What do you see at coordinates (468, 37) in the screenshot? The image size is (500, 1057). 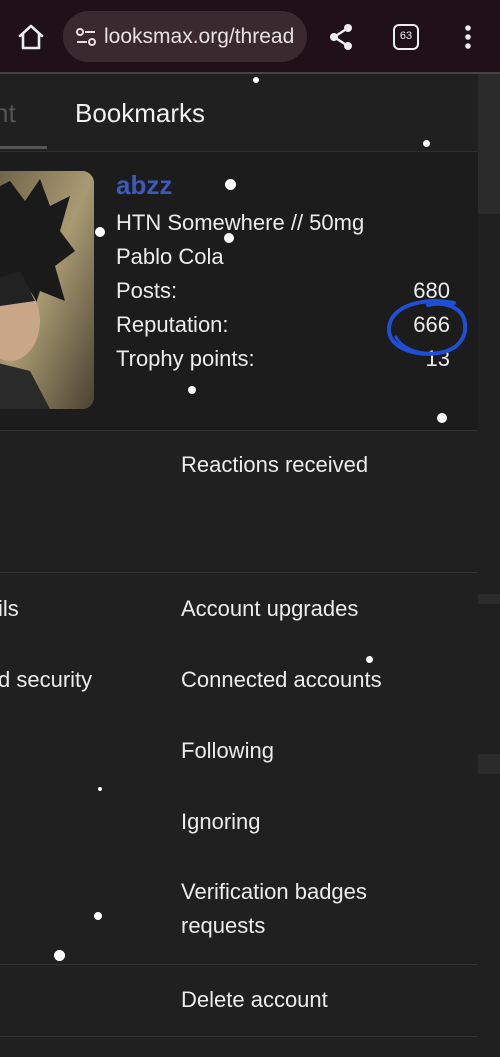 I see `more-options-icon` at bounding box center [468, 37].